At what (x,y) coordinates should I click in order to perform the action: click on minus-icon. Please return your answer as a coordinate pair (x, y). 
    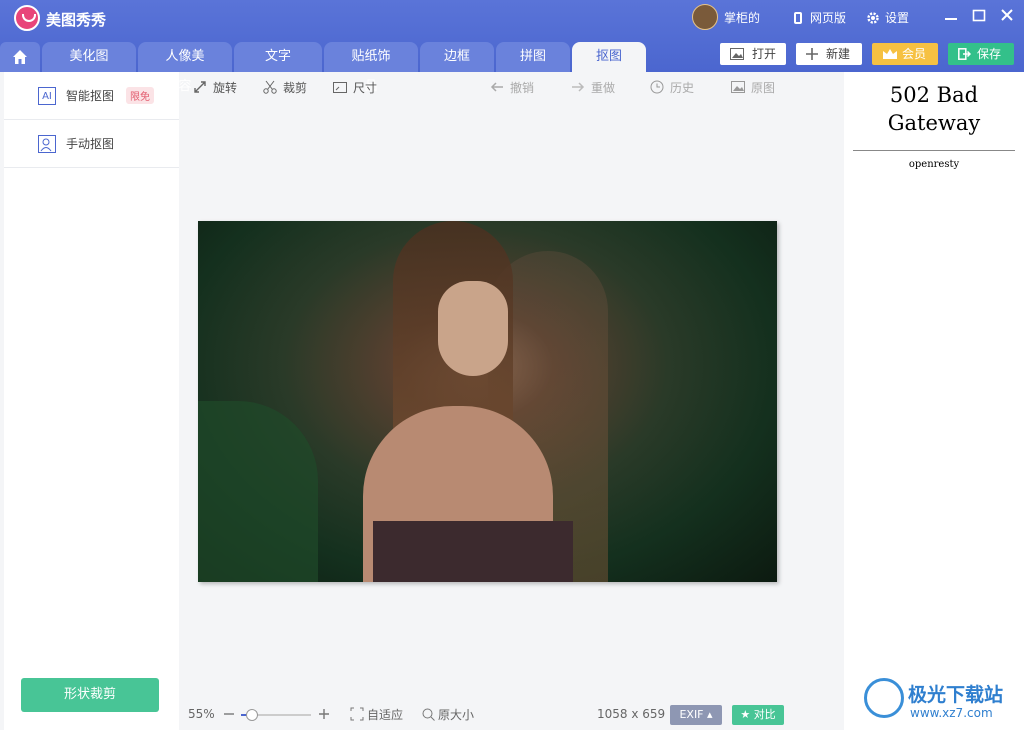
    Looking at the image, I should click on (229, 714).